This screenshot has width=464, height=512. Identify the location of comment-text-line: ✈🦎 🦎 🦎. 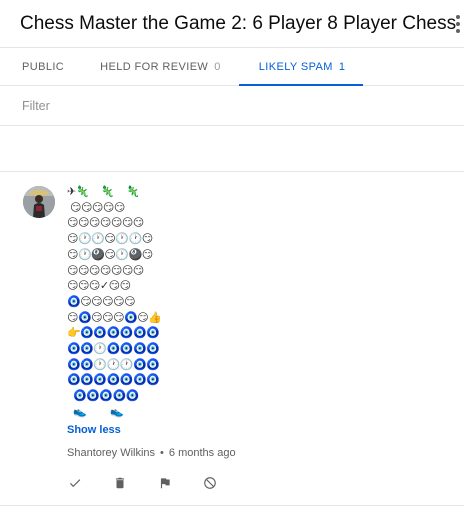
(103, 191).